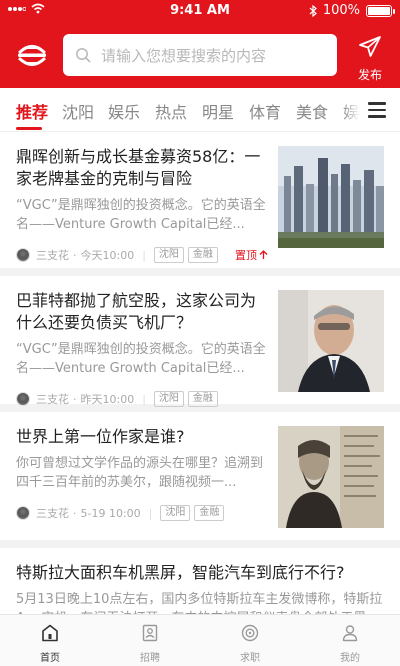 This screenshot has height=666, width=400. I want to click on nav-home: 首页, so click(50, 640).